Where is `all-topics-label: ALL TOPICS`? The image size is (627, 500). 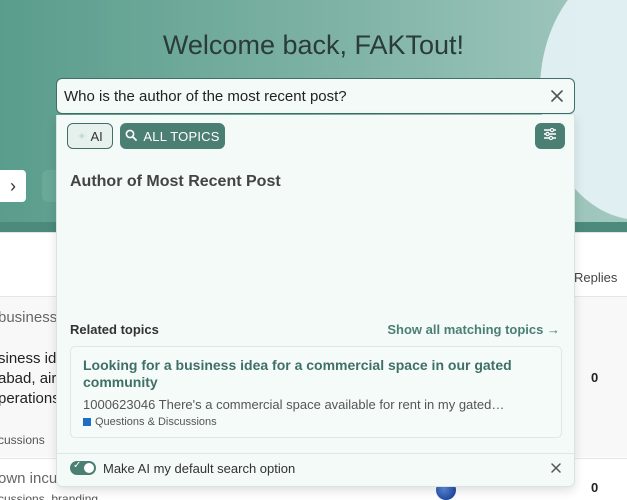 all-topics-label: ALL TOPICS is located at coordinates (181, 136).